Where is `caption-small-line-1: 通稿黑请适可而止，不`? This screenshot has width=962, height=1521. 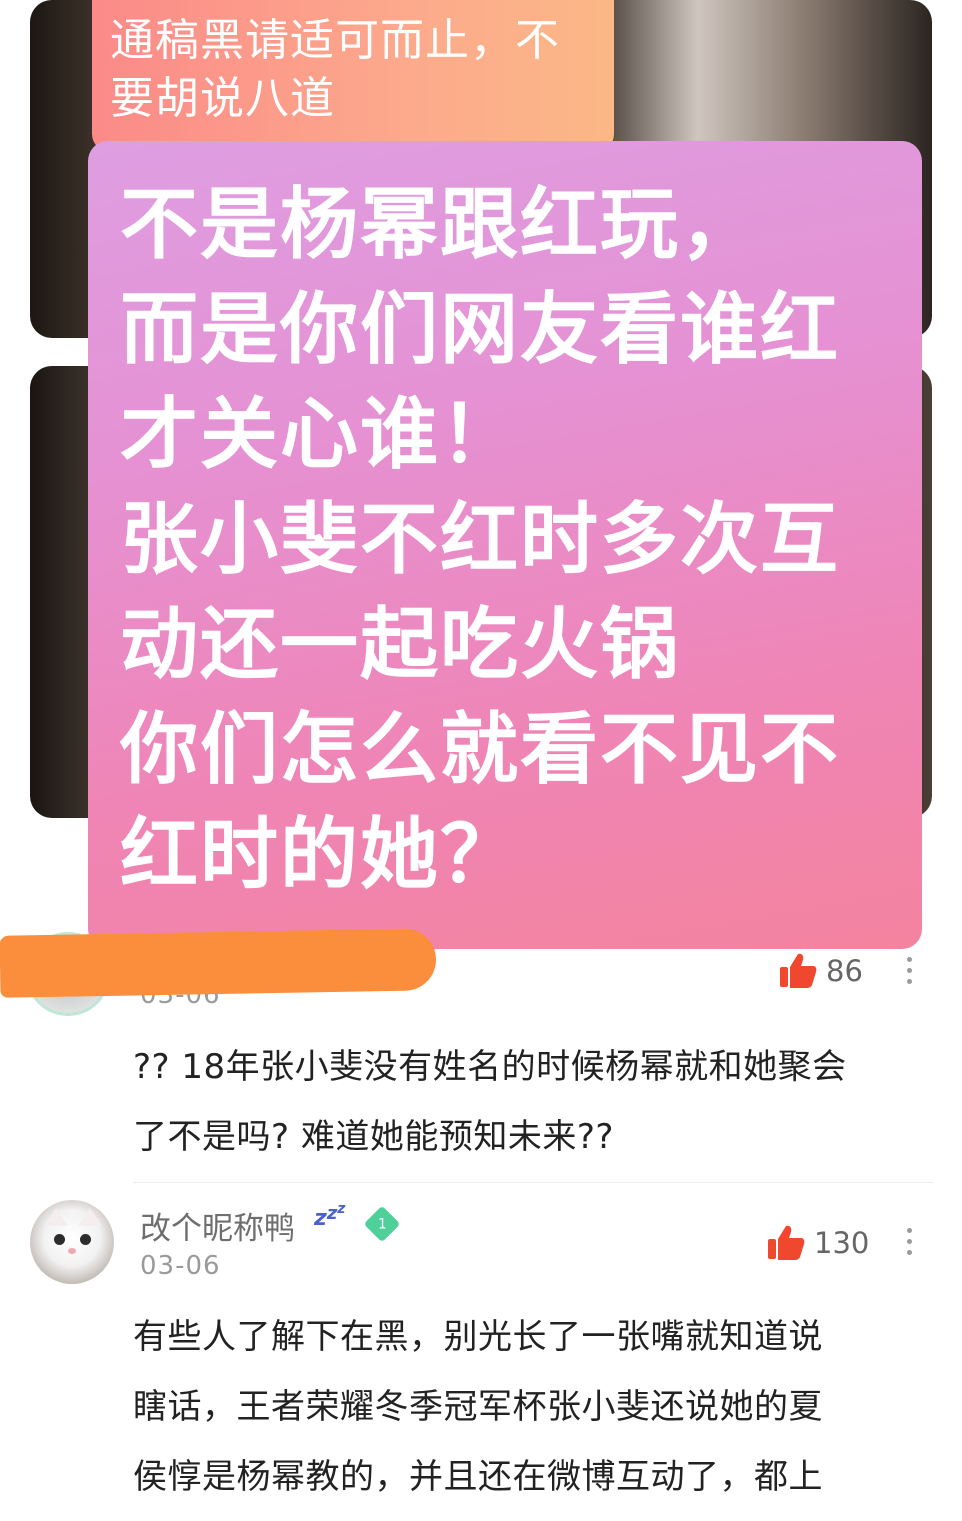 caption-small-line-1: 通稿黑请适可而止，不 is located at coordinates (335, 40).